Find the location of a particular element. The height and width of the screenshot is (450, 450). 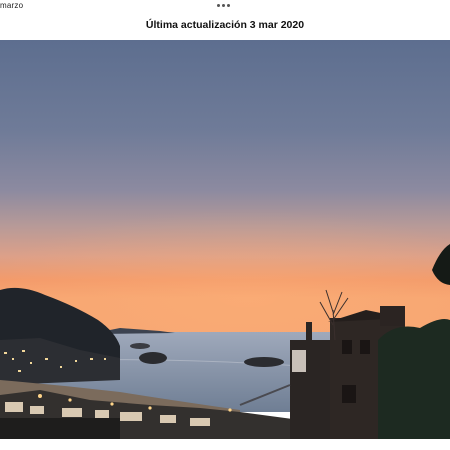

update-title: Última actualización 3 mar 2020 is located at coordinates (225, 25).